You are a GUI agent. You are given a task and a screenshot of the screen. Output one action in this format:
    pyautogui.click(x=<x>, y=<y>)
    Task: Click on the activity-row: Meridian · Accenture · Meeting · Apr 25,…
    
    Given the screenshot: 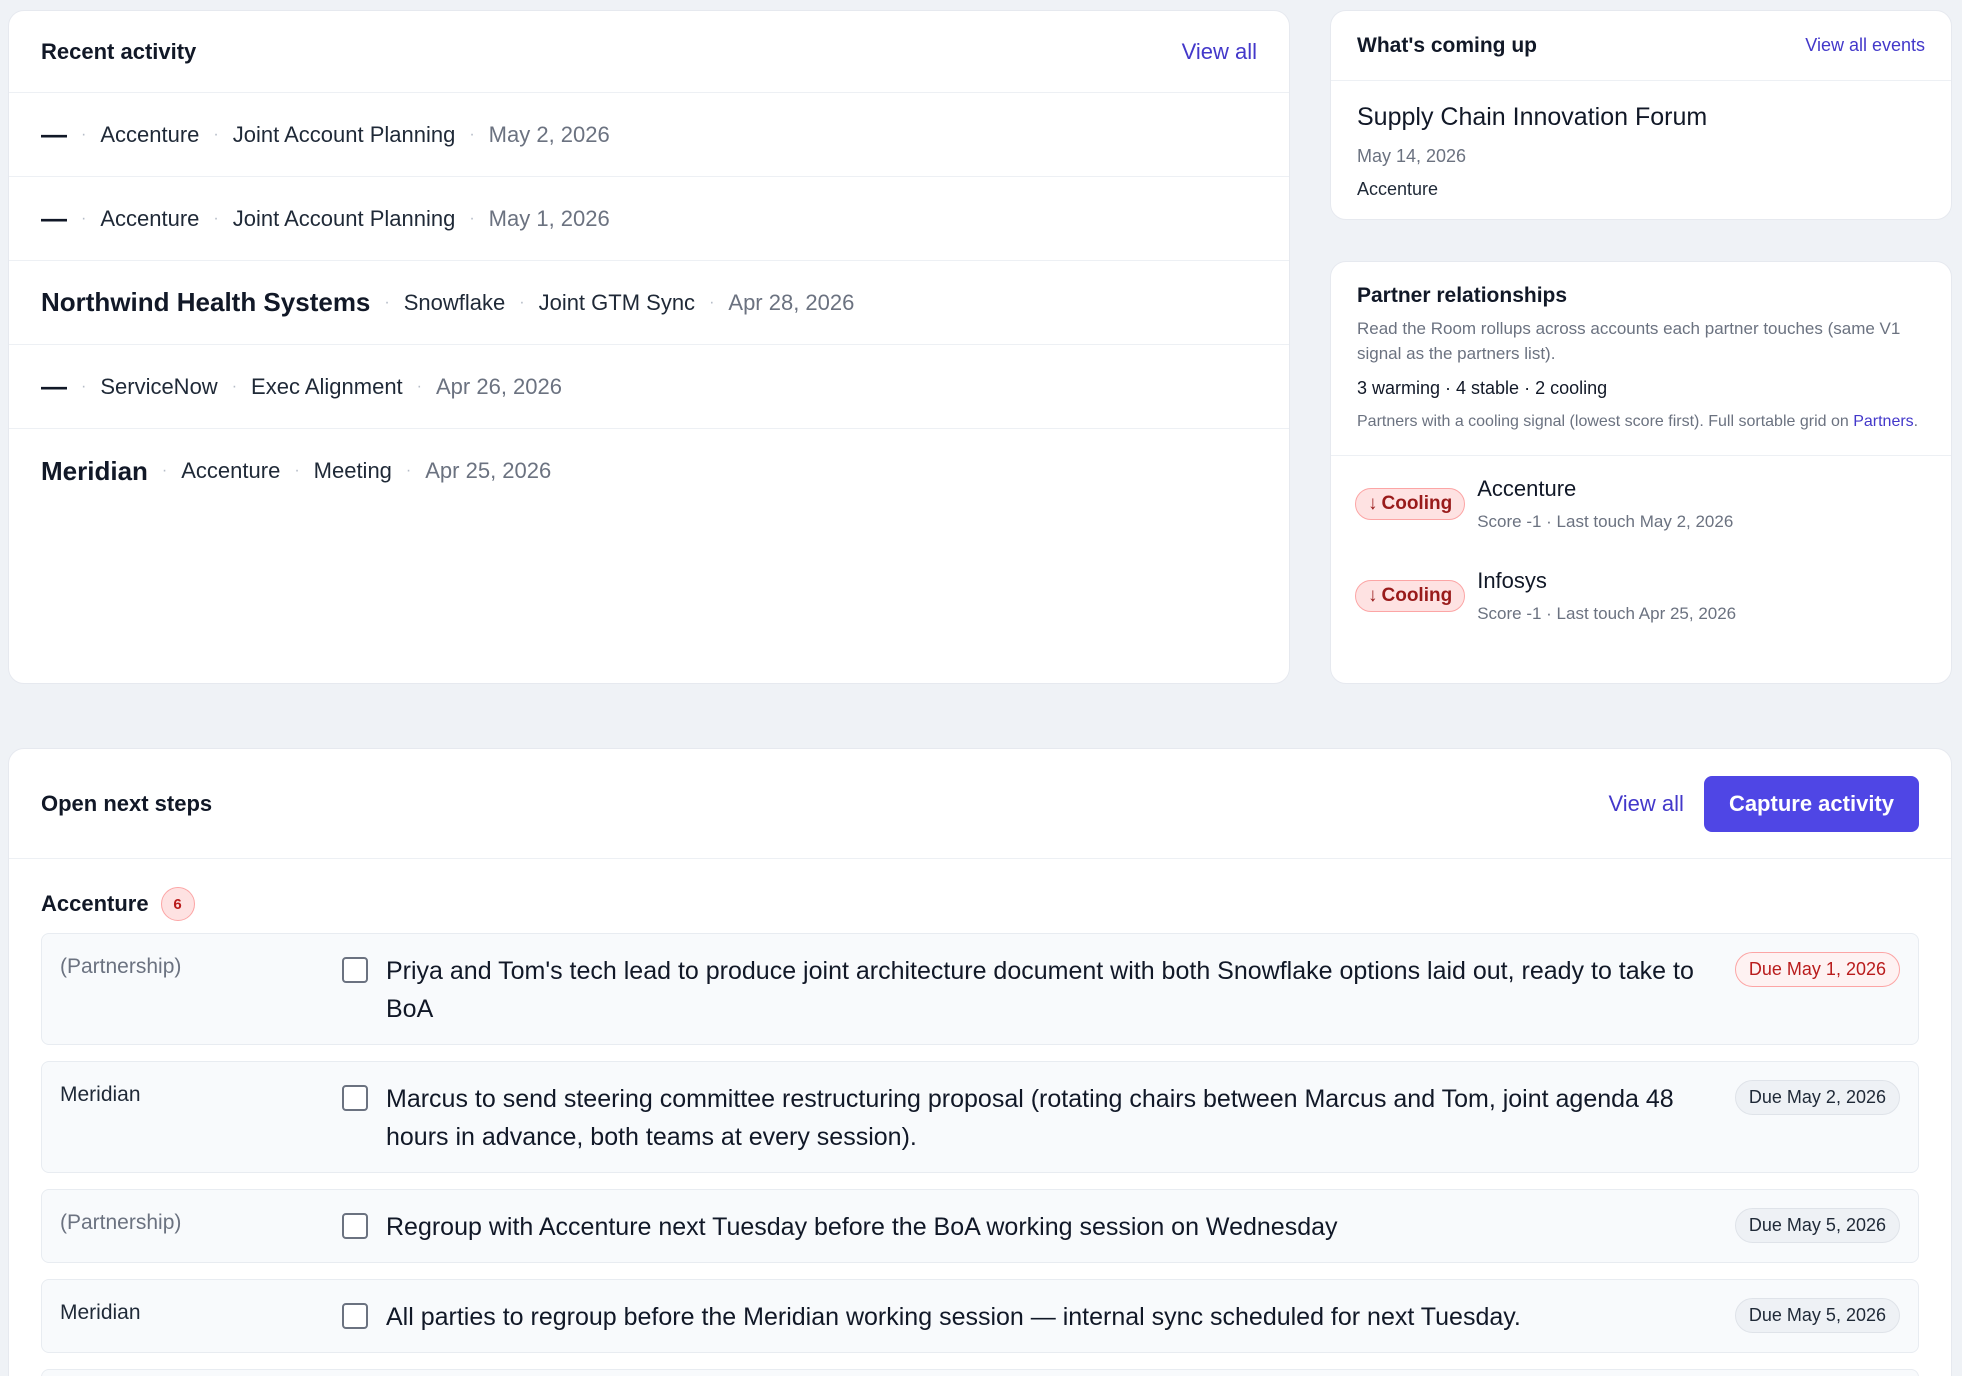 What is the action you would take?
    pyautogui.click(x=649, y=471)
    